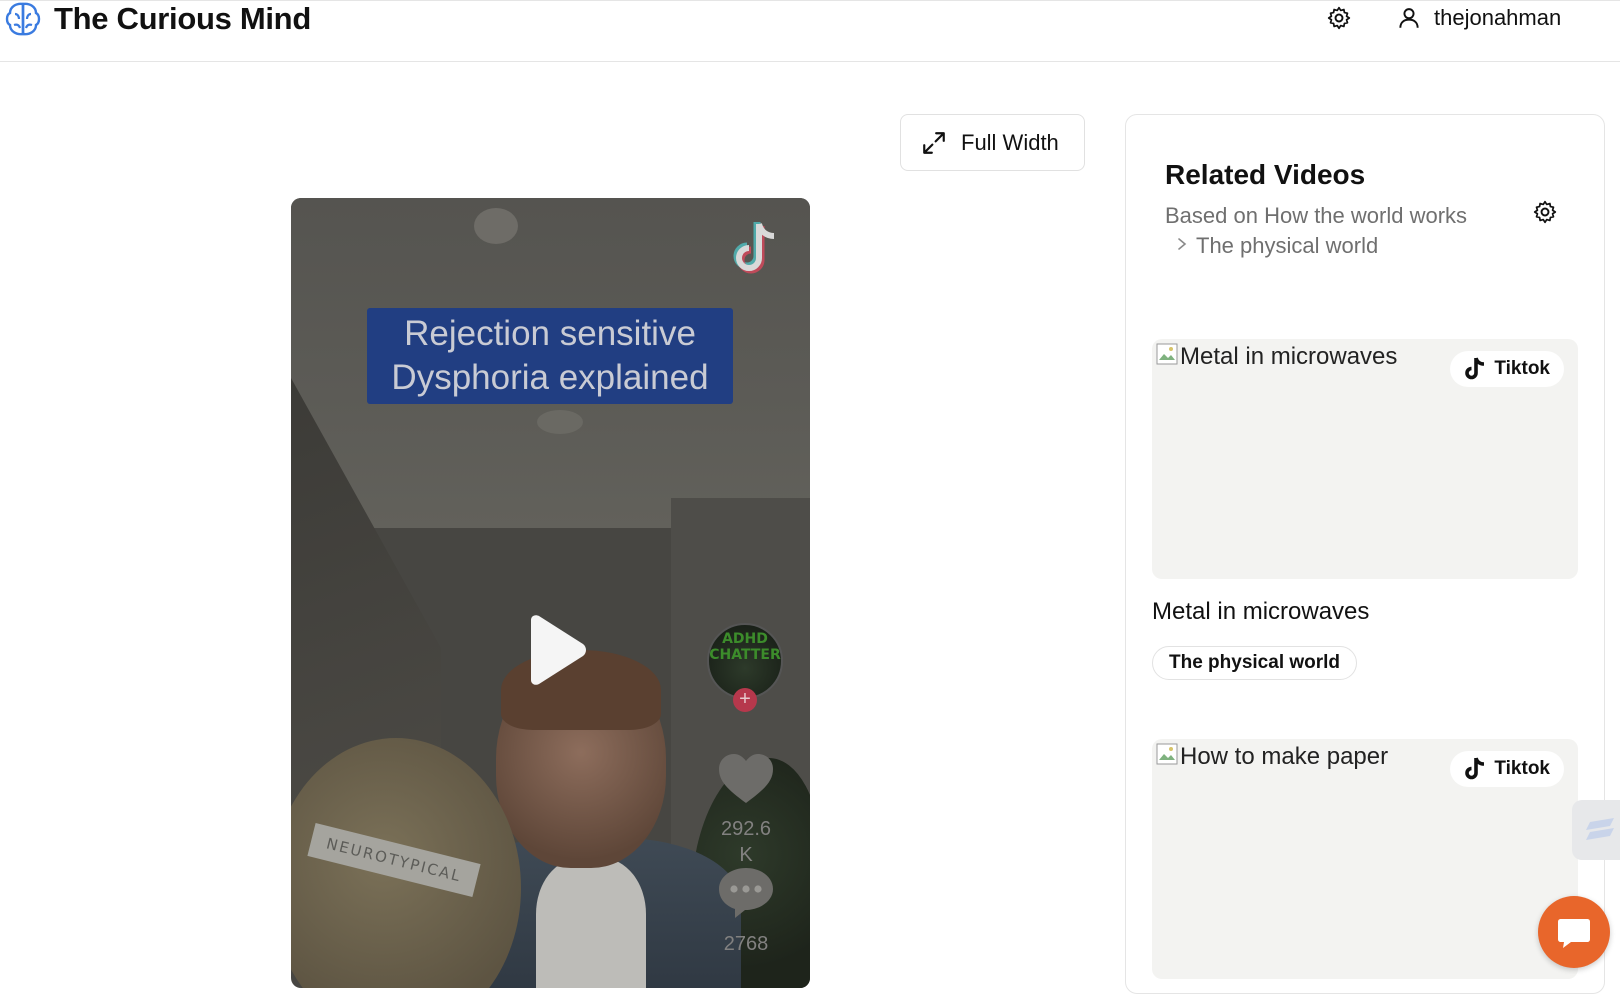  Describe the element at coordinates (745, 700) in the screenshot. I see `follow-plus-icon: +` at that location.